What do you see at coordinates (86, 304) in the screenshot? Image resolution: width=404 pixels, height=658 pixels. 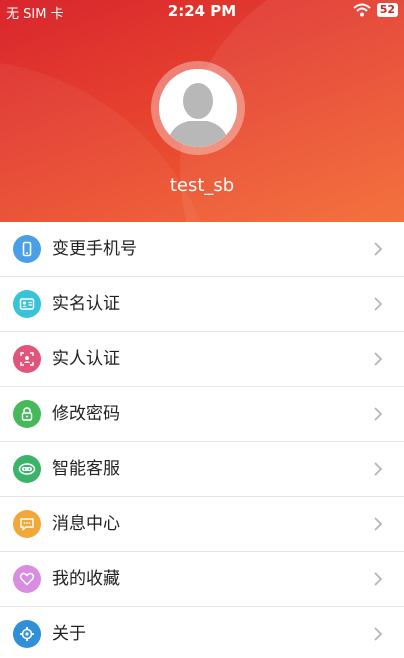 I see `menu-item-label: 实名认证` at bounding box center [86, 304].